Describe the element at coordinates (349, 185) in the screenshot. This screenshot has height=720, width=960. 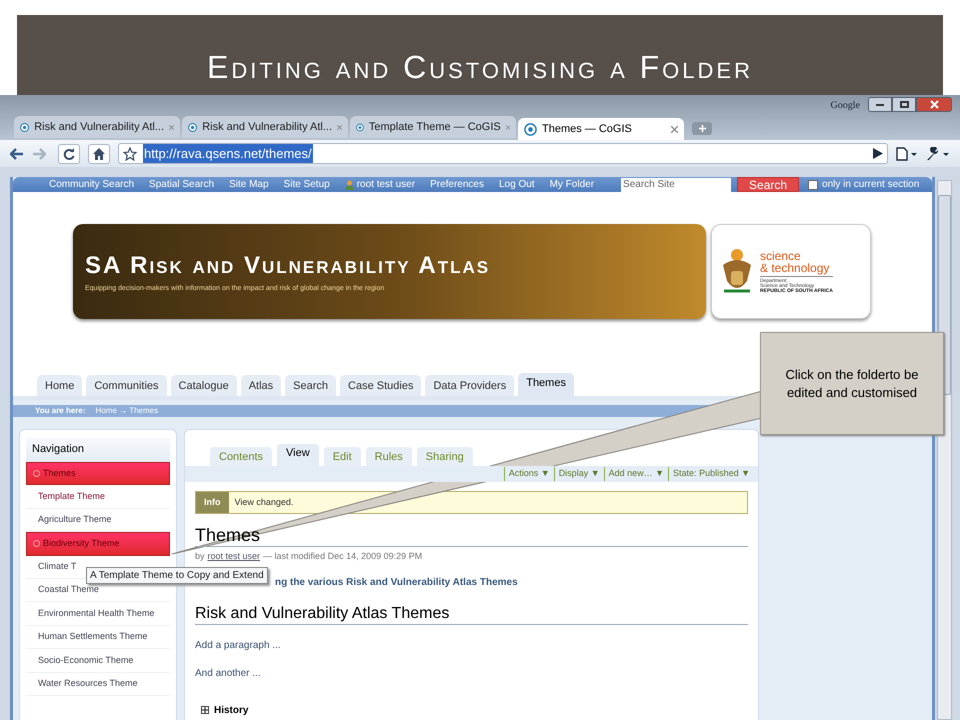
I see `user-icon` at that location.